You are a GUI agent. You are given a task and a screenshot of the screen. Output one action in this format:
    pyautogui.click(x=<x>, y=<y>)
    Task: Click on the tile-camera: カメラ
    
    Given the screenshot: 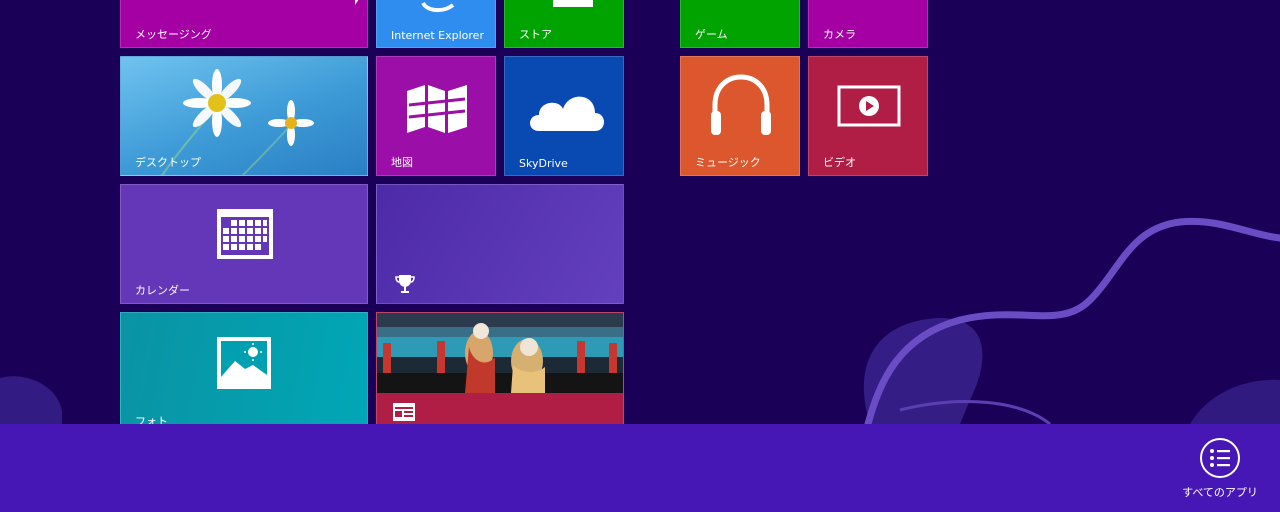 What is the action you would take?
    pyautogui.click(x=868, y=24)
    